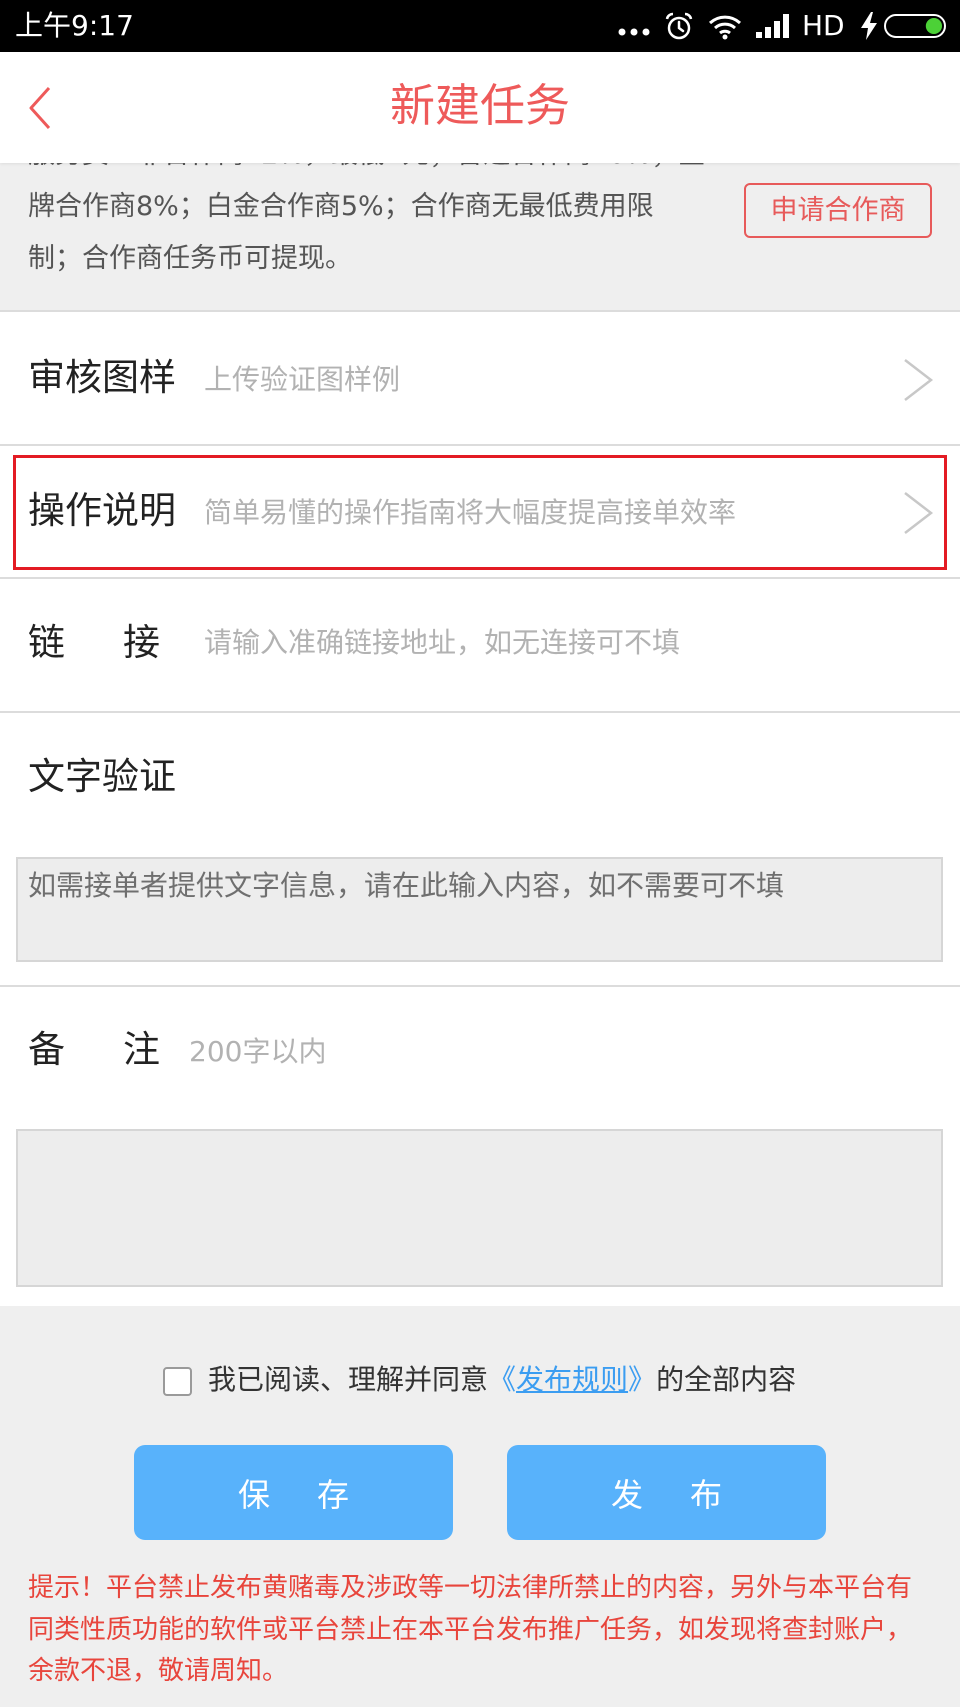 The image size is (960, 1707). Describe the element at coordinates (689, 1494) in the screenshot. I see `publish-button-label: 发布` at that location.